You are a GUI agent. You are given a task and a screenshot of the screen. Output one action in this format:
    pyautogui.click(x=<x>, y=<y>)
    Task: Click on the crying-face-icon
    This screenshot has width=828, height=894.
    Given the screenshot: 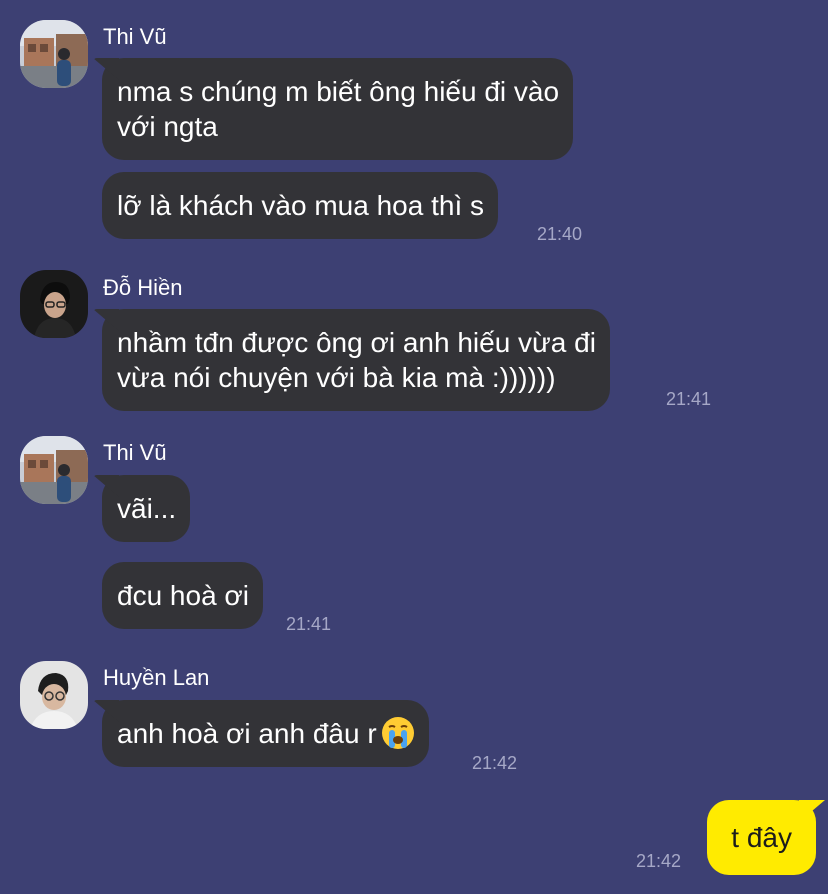 What is the action you would take?
    pyautogui.click(x=397, y=732)
    